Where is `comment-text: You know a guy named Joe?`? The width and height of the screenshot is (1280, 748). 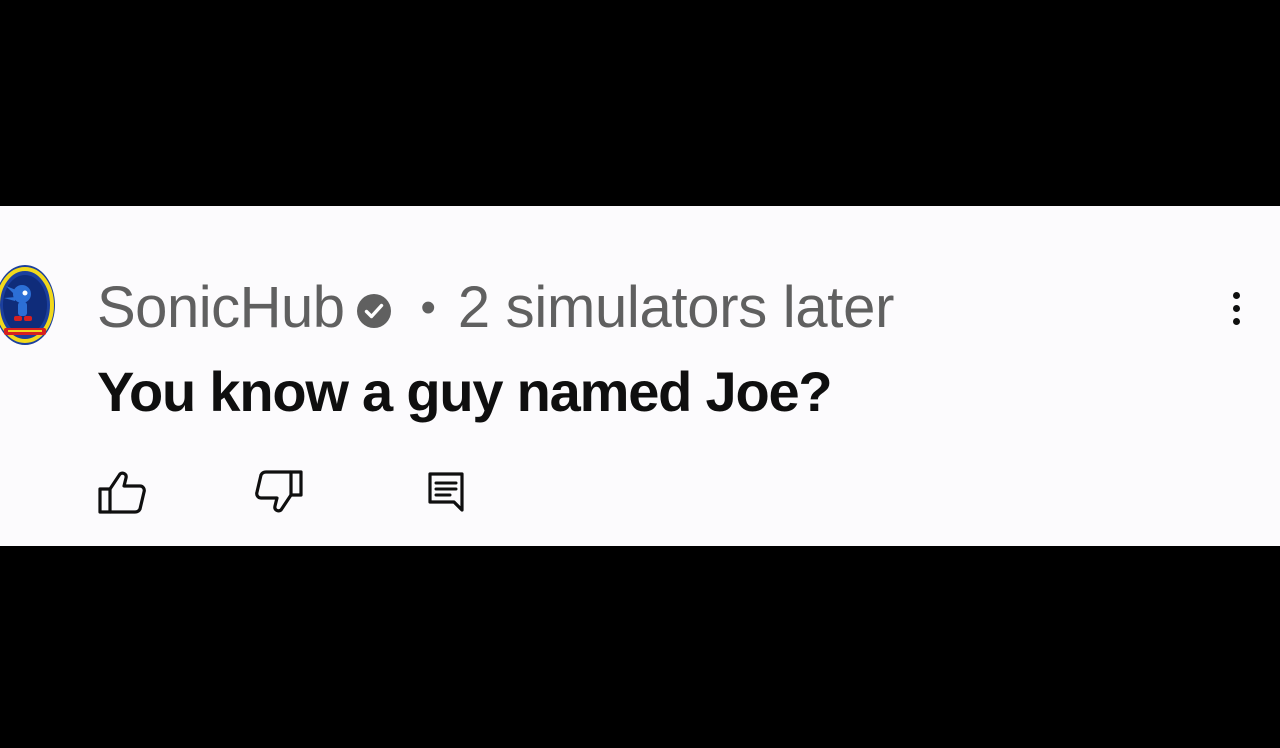 comment-text: You know a guy named Joe? is located at coordinates (465, 391).